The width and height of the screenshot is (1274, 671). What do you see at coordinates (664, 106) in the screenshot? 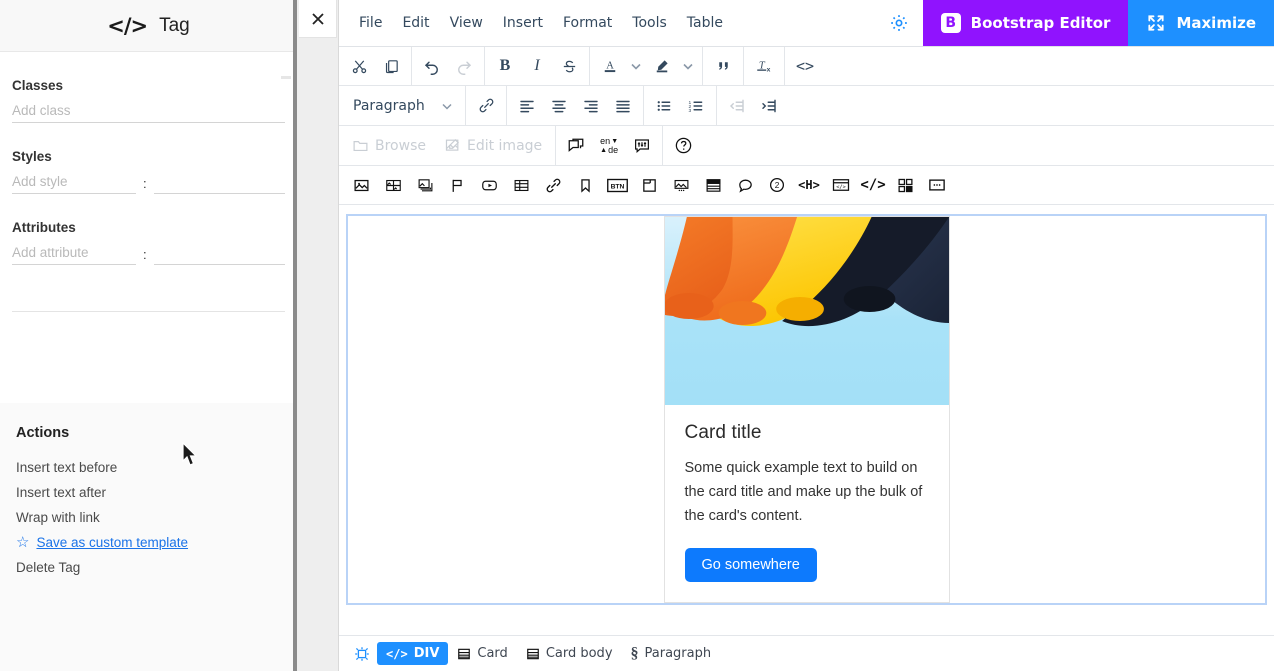
I see `bullet-list-button` at bounding box center [664, 106].